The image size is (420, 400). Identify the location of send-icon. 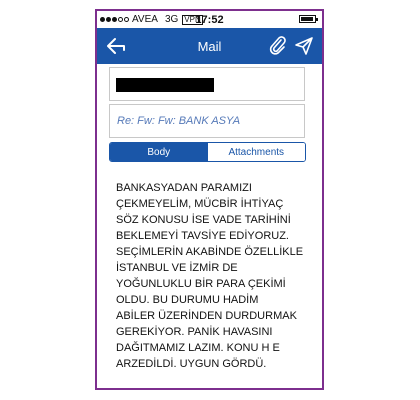
(304, 46).